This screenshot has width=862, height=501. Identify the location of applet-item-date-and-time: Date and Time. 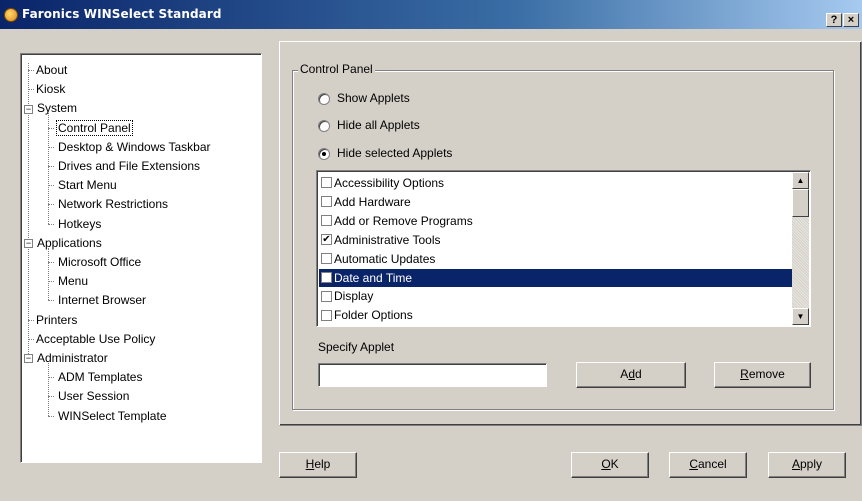
(555, 277).